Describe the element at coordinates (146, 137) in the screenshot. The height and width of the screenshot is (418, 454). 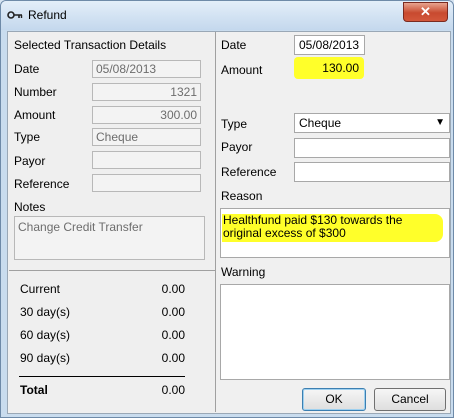
I see `type-readonly-field: Cheque` at that location.